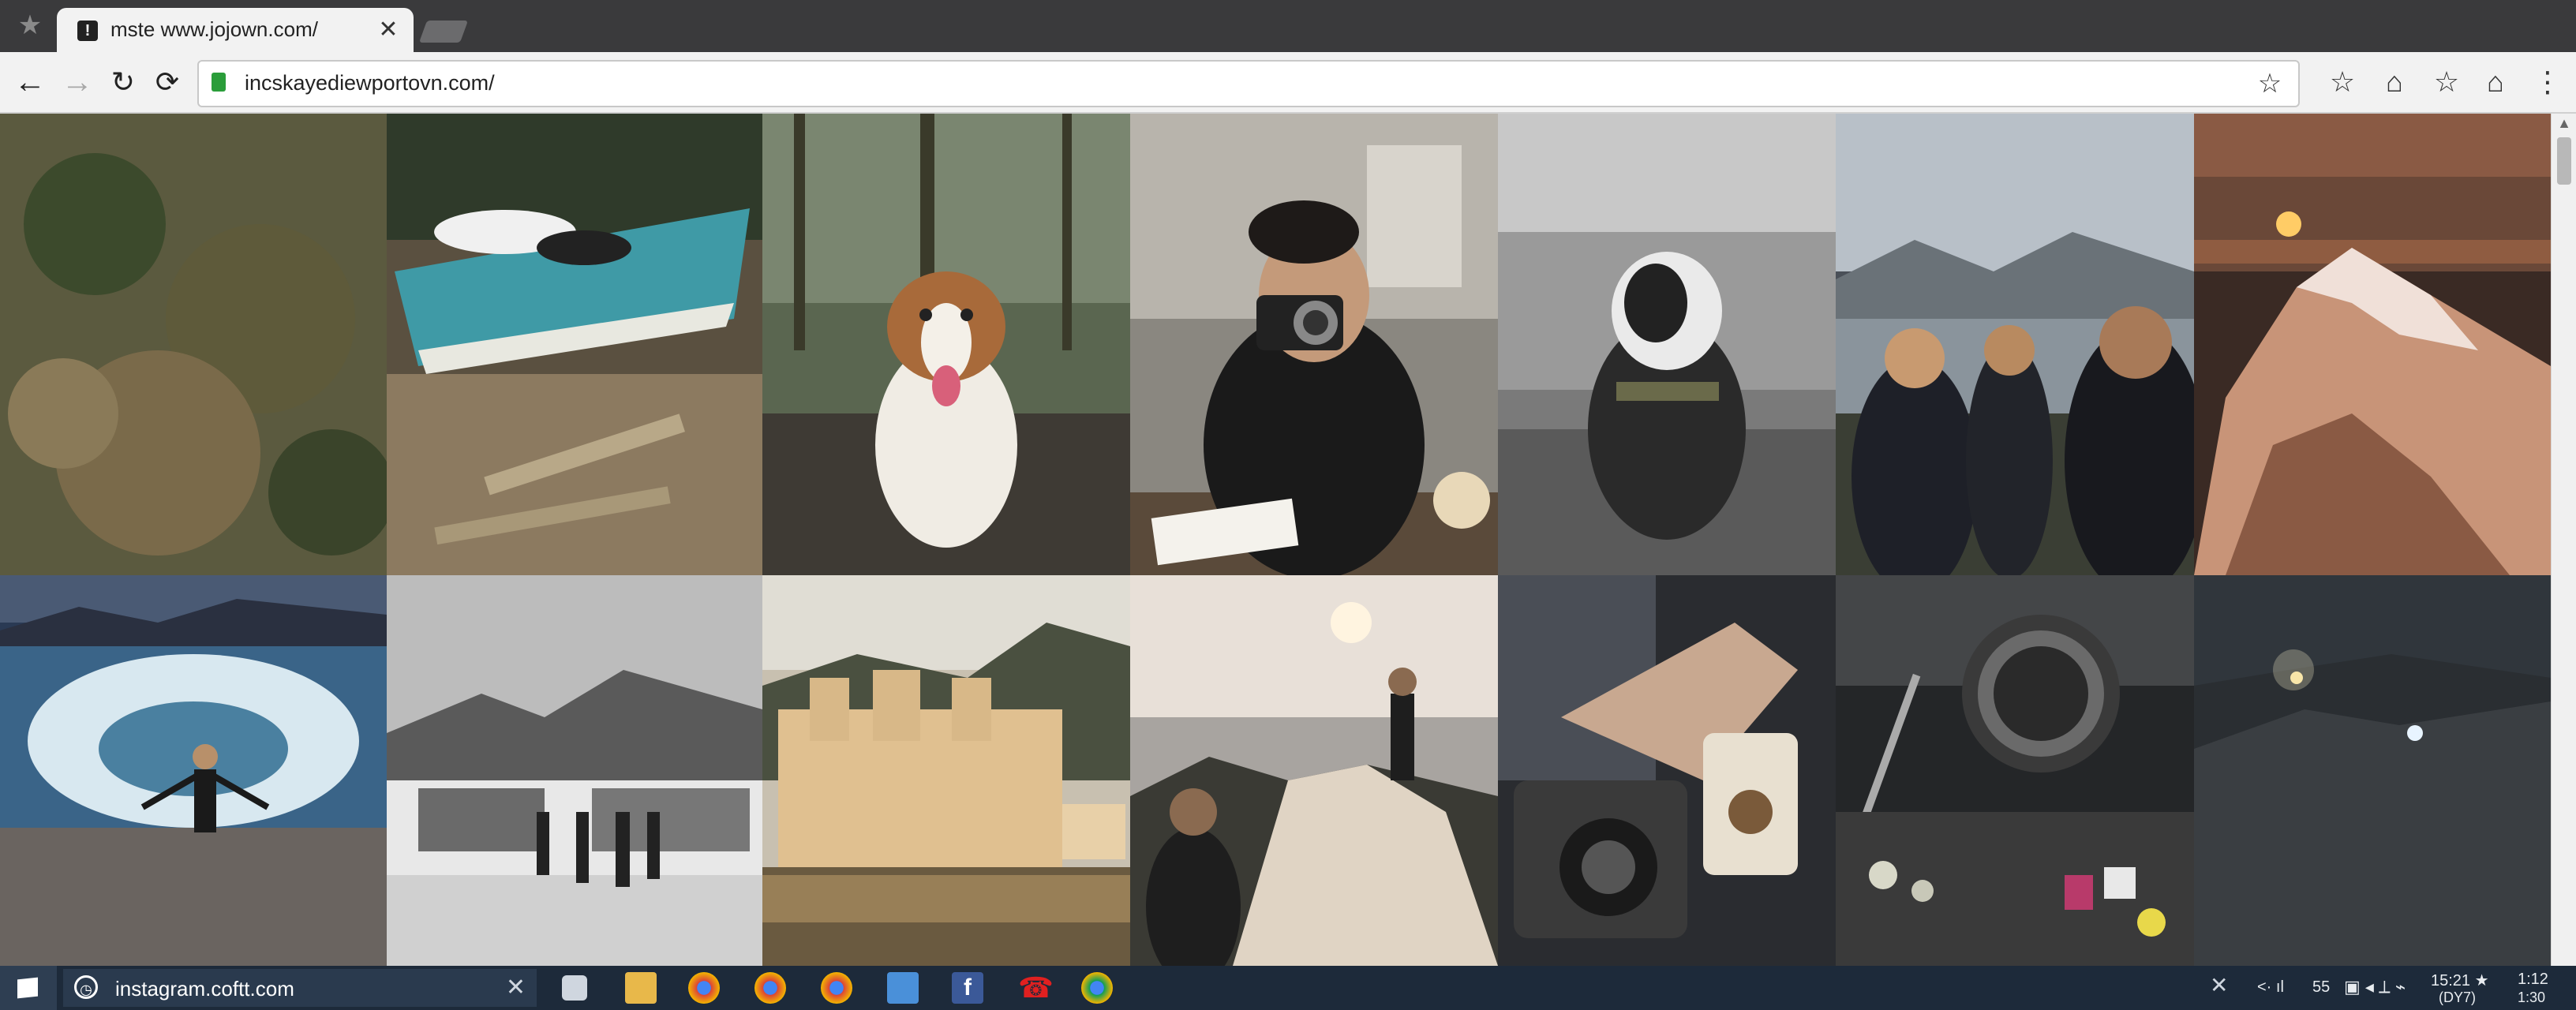  I want to click on clock-time: 15:21 ★, so click(2460, 980).